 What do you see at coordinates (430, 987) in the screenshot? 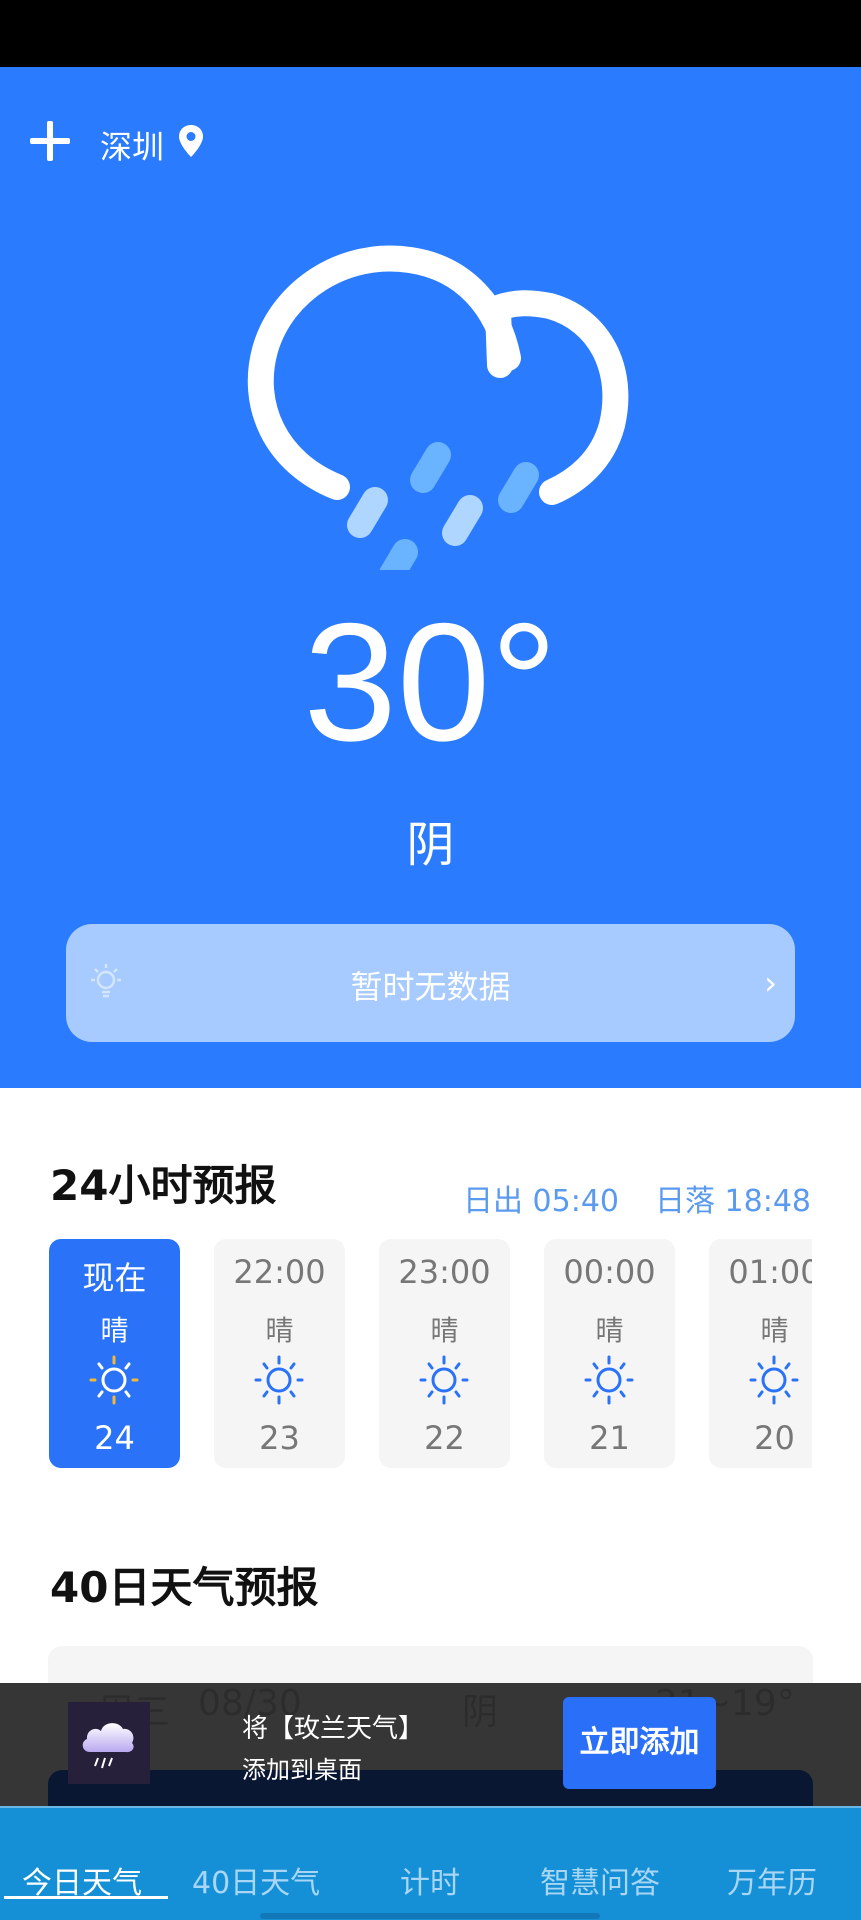
I see `tip-text: 暂时无数据` at bounding box center [430, 987].